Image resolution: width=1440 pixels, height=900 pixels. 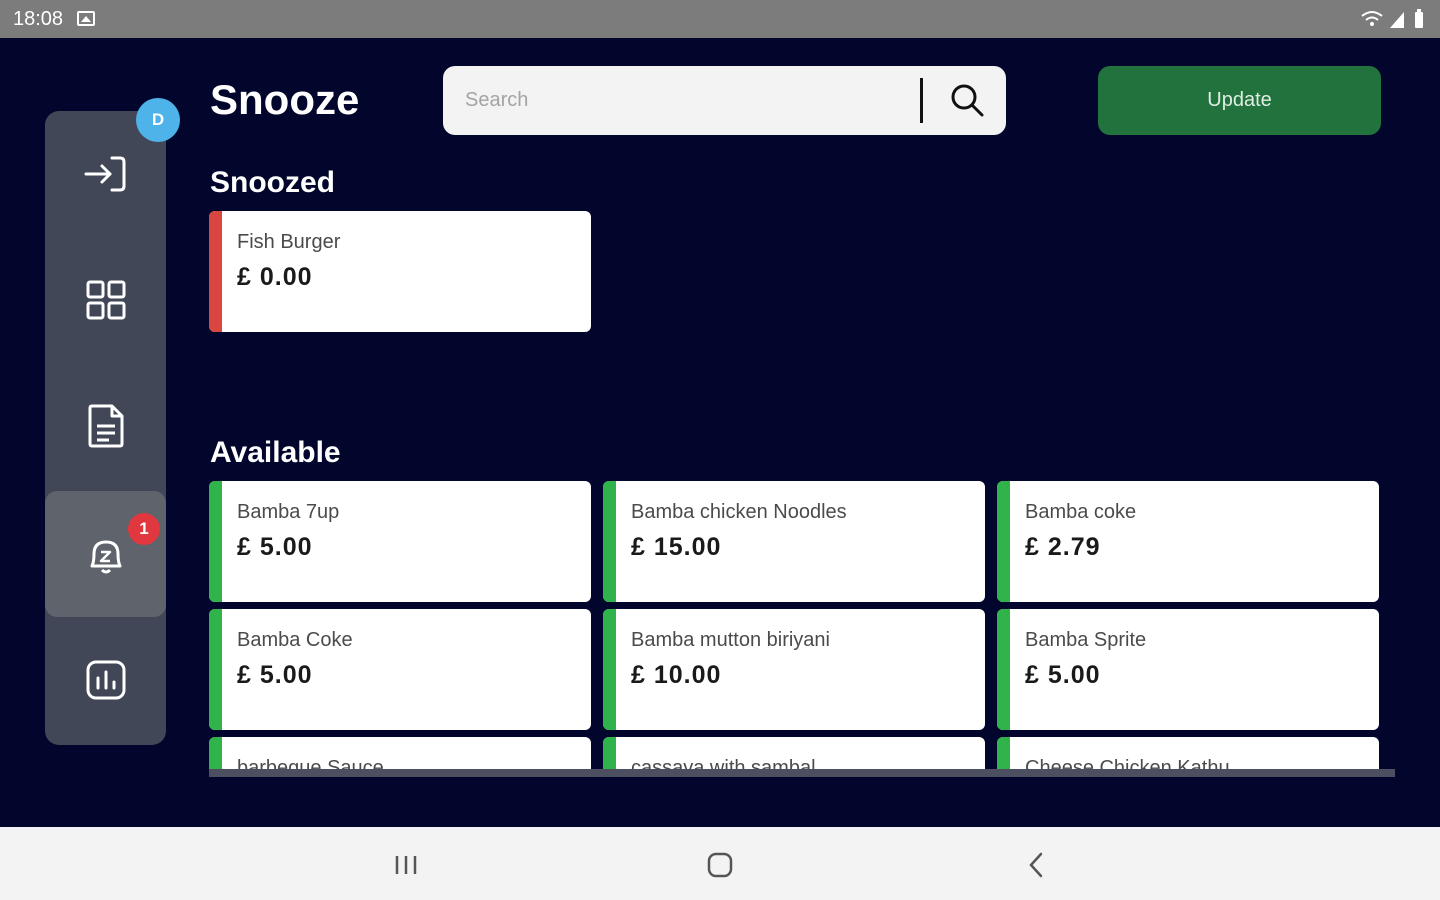 I want to click on search-icon, so click(x=967, y=100).